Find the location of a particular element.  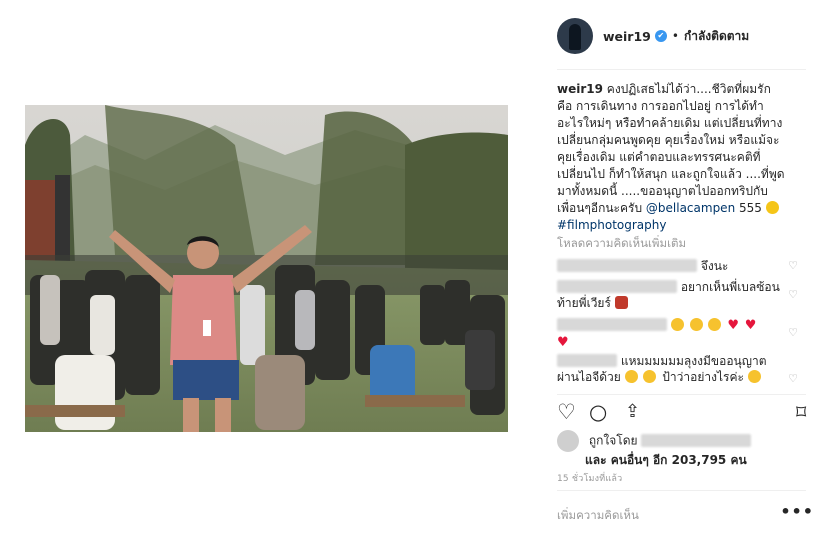

redacted-liker is located at coordinates (696, 440).